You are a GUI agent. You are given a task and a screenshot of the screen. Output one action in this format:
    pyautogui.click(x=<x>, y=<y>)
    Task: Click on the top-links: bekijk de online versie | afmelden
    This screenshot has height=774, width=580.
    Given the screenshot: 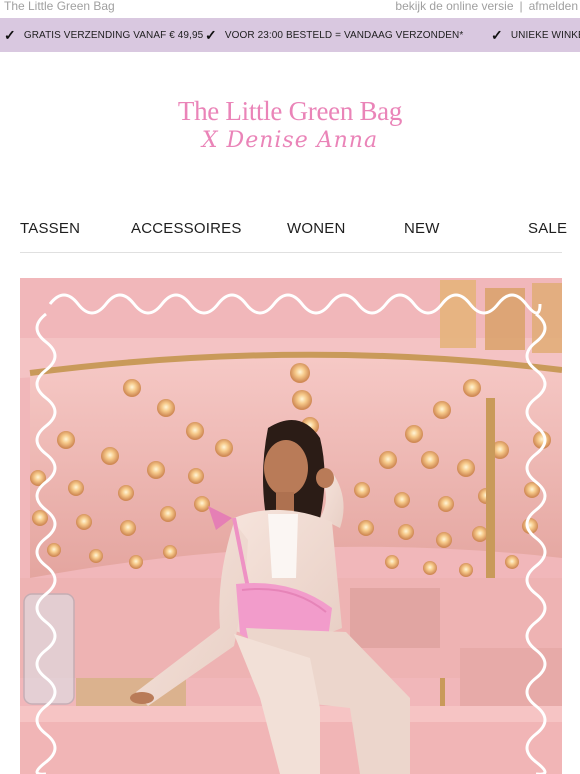 What is the action you would take?
    pyautogui.click(x=486, y=6)
    